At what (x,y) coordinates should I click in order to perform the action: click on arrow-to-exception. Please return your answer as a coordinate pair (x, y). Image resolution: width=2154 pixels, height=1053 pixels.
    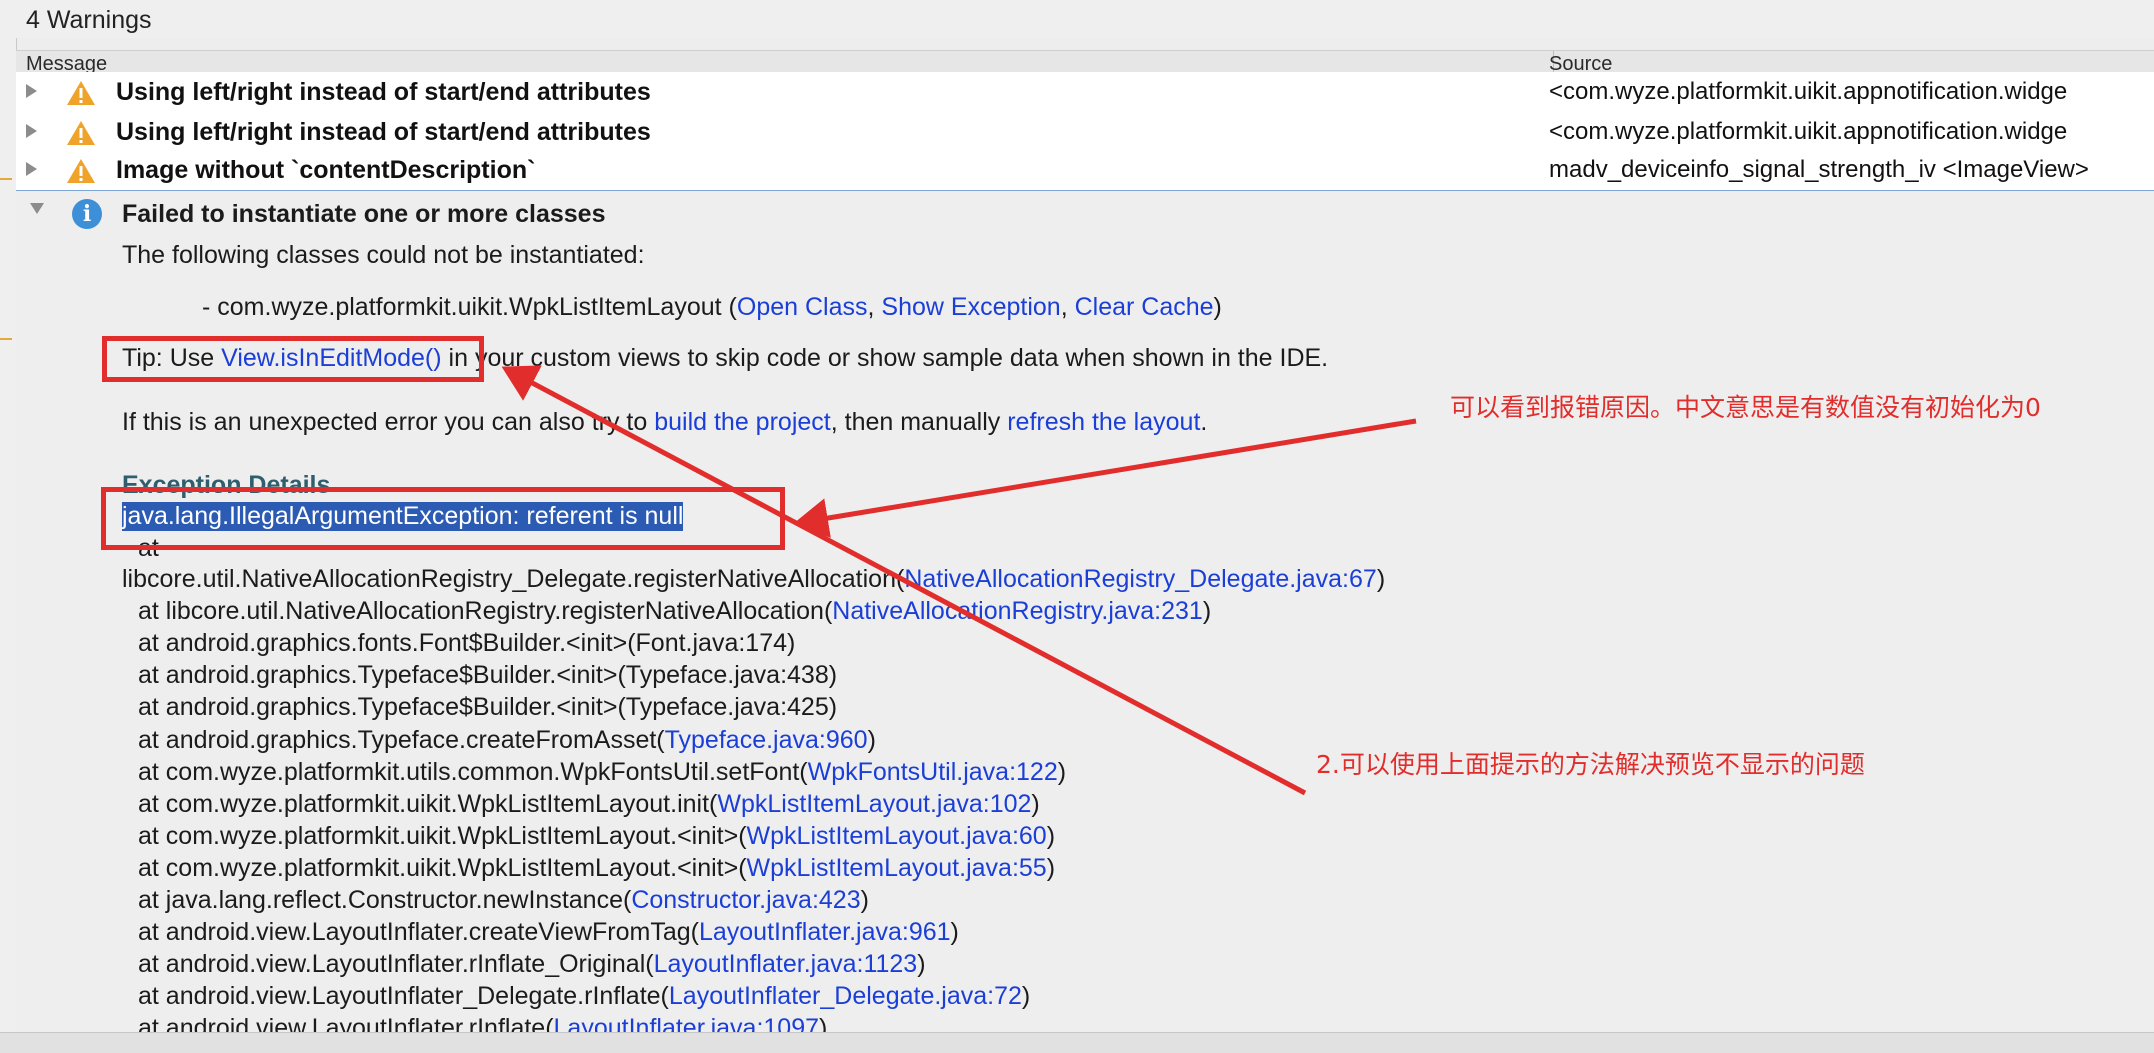
    Looking at the image, I should click on (1105, 478).